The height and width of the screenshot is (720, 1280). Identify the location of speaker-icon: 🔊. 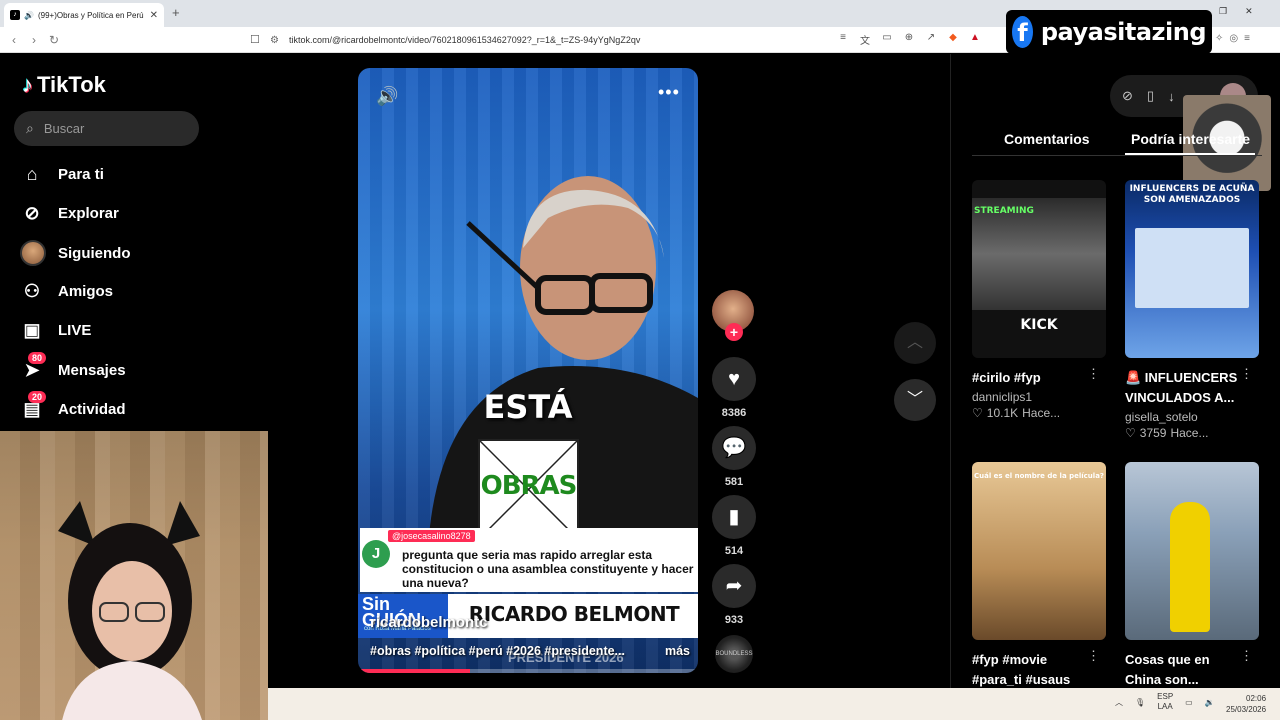
(29, 15).